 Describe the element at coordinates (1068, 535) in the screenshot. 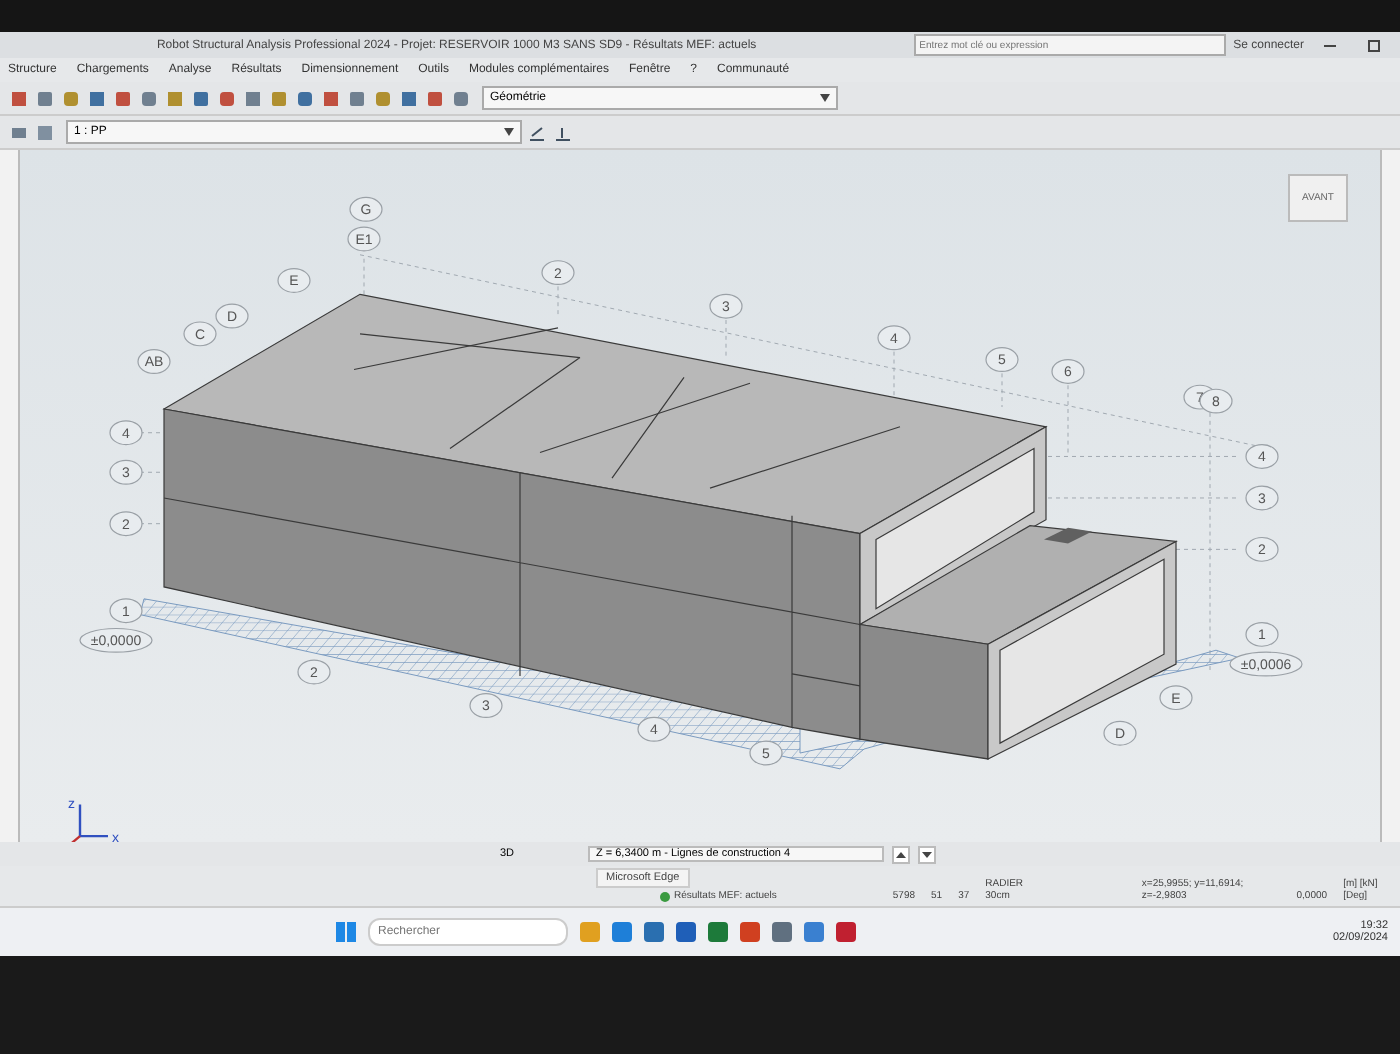

I see `roof-opening` at that location.